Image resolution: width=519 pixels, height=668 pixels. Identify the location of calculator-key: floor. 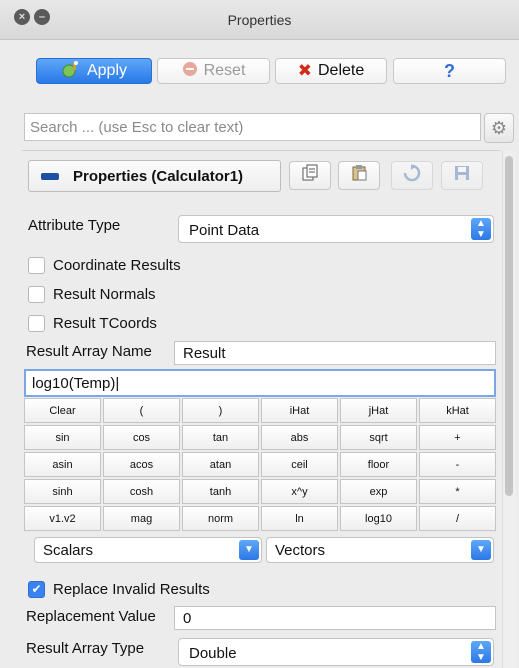
(378, 464).